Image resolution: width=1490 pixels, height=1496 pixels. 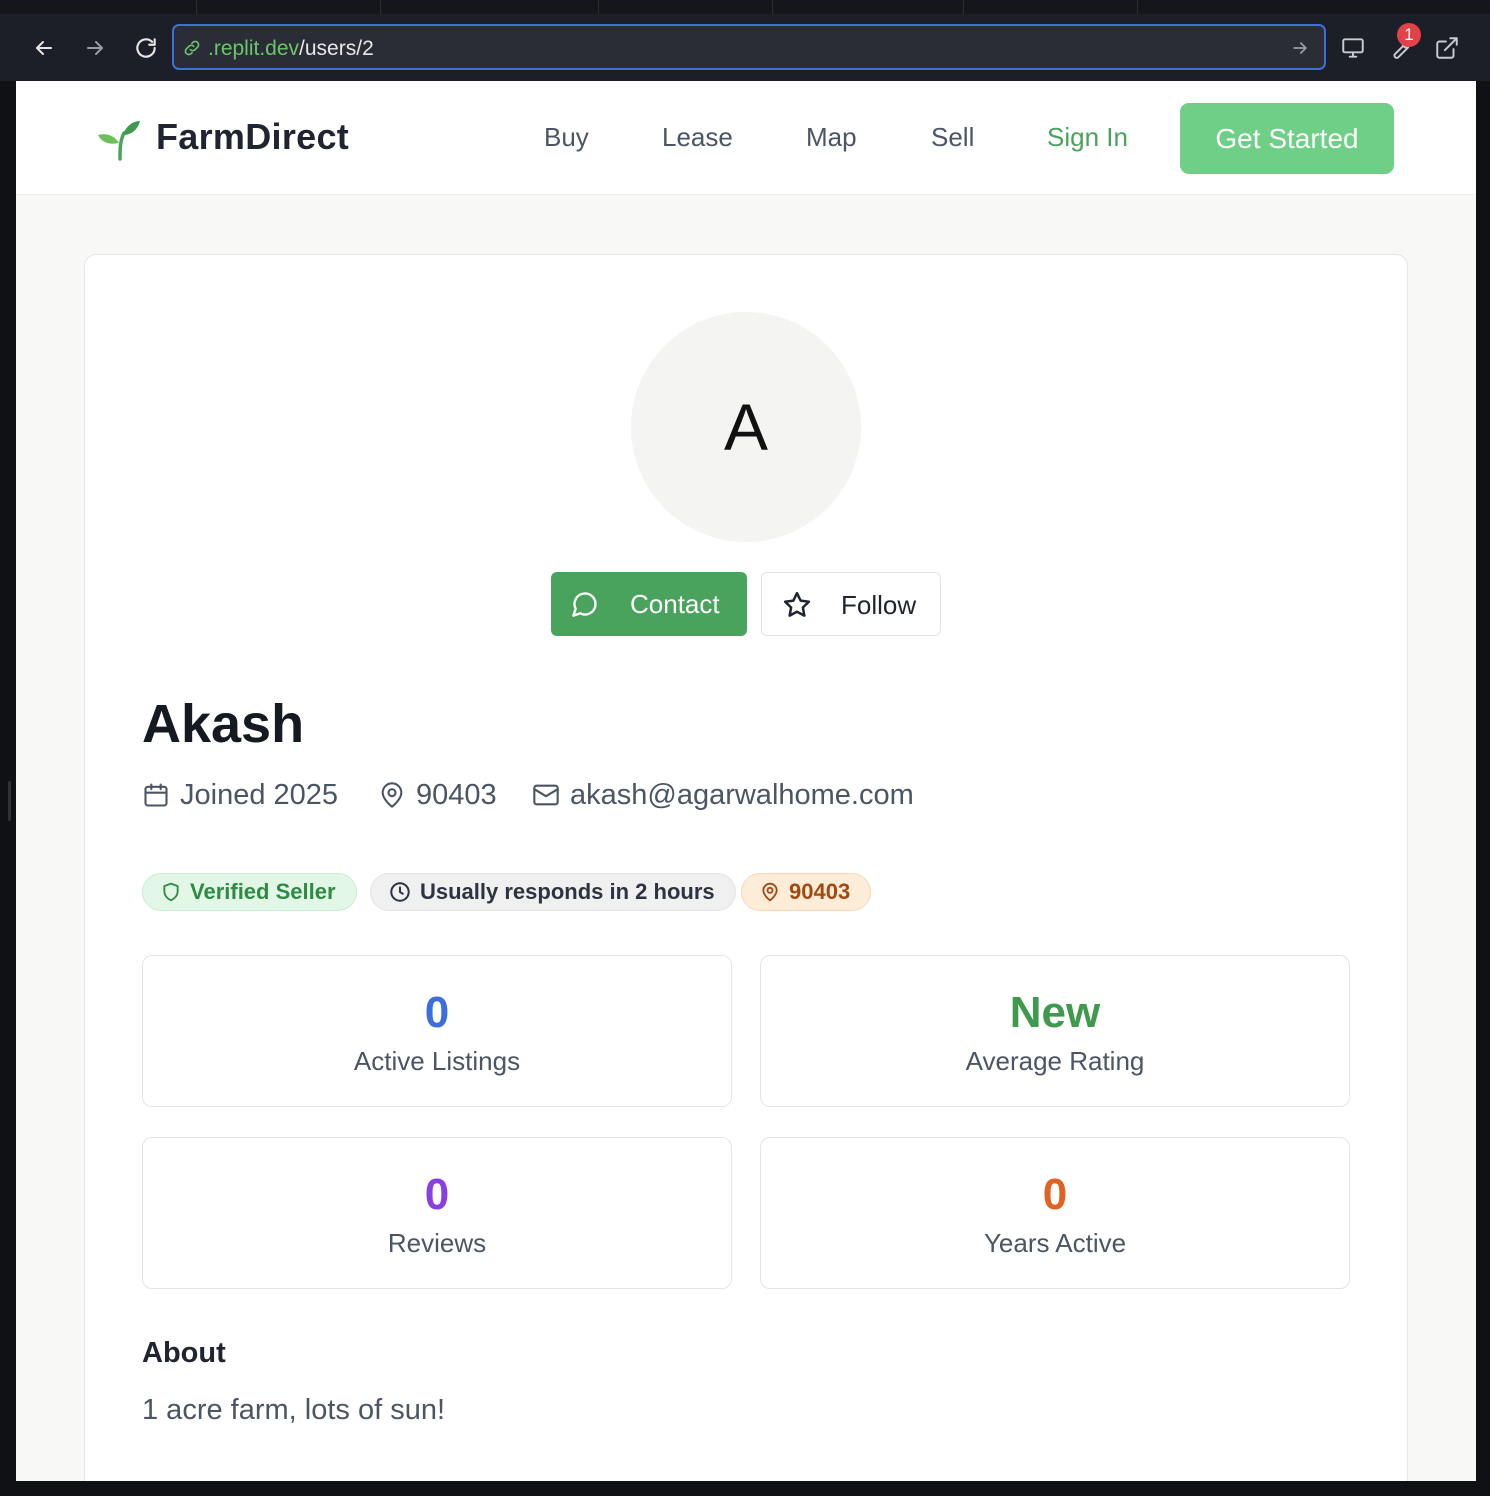 I want to click on url-text: .replit.dev/users/2, so click(x=291, y=49).